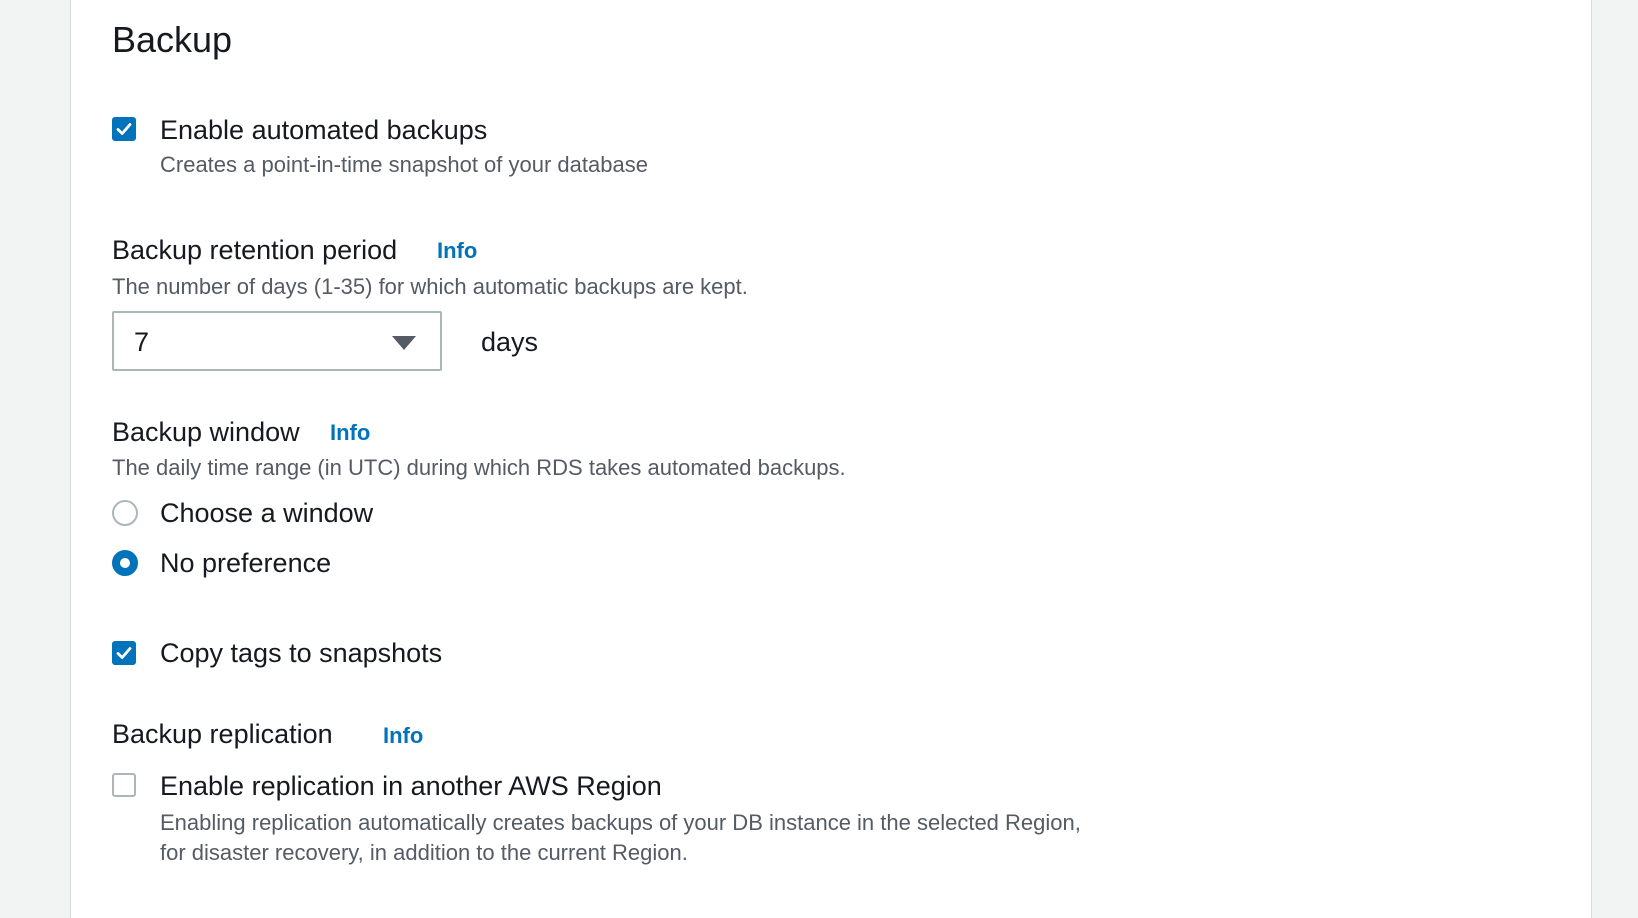  Describe the element at coordinates (255, 250) in the screenshot. I see `retention-period-label: Backup retention period` at that location.